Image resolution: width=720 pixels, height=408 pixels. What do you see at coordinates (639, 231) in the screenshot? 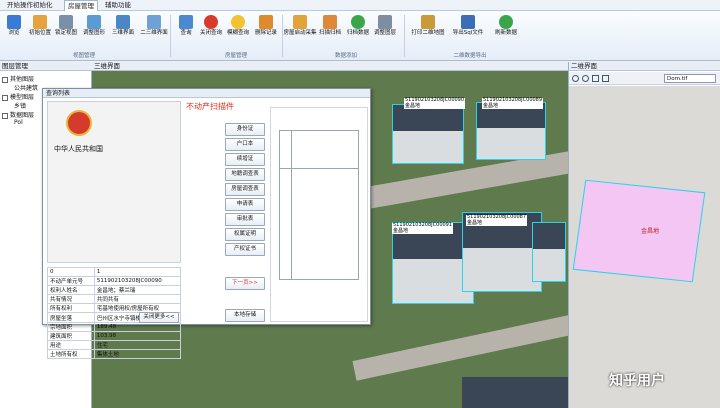
I see `parcel-polygon` at bounding box center [639, 231].